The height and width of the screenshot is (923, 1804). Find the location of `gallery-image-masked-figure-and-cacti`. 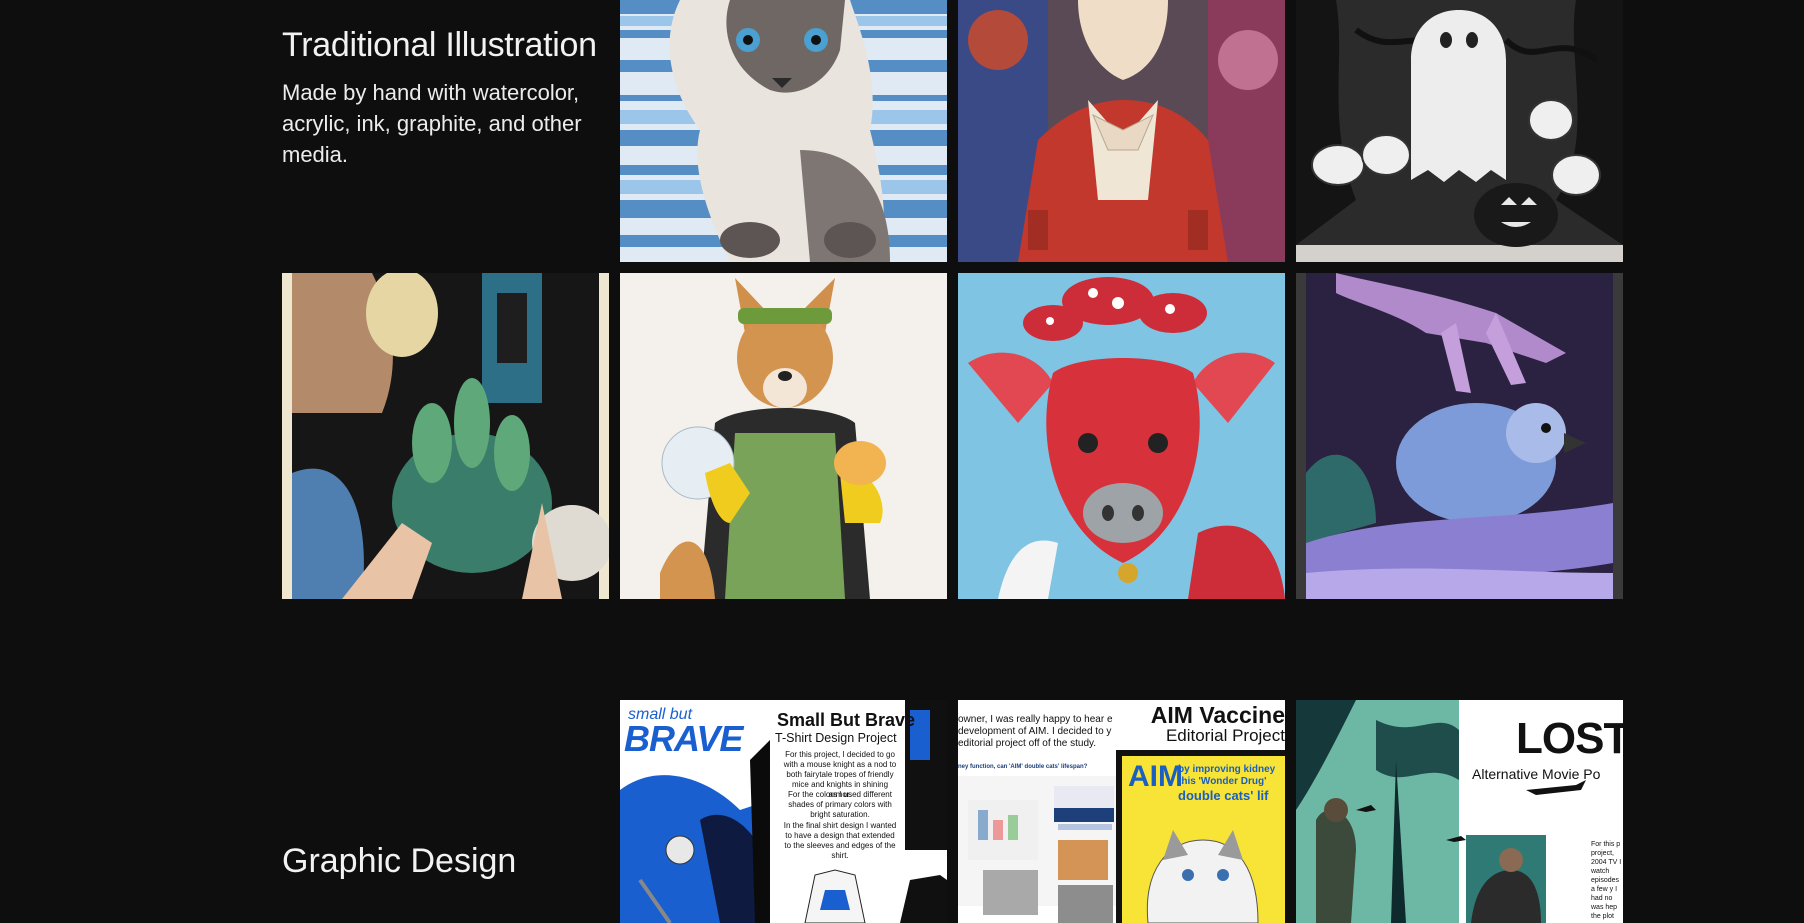

gallery-image-masked-figure-and-cacti is located at coordinates (445, 436).